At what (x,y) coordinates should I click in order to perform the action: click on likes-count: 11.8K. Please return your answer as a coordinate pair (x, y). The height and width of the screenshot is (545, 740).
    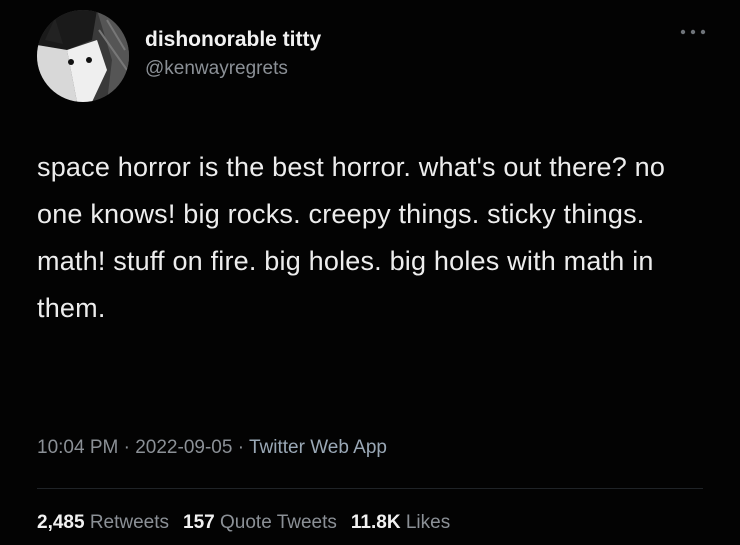
    Looking at the image, I should click on (375, 522).